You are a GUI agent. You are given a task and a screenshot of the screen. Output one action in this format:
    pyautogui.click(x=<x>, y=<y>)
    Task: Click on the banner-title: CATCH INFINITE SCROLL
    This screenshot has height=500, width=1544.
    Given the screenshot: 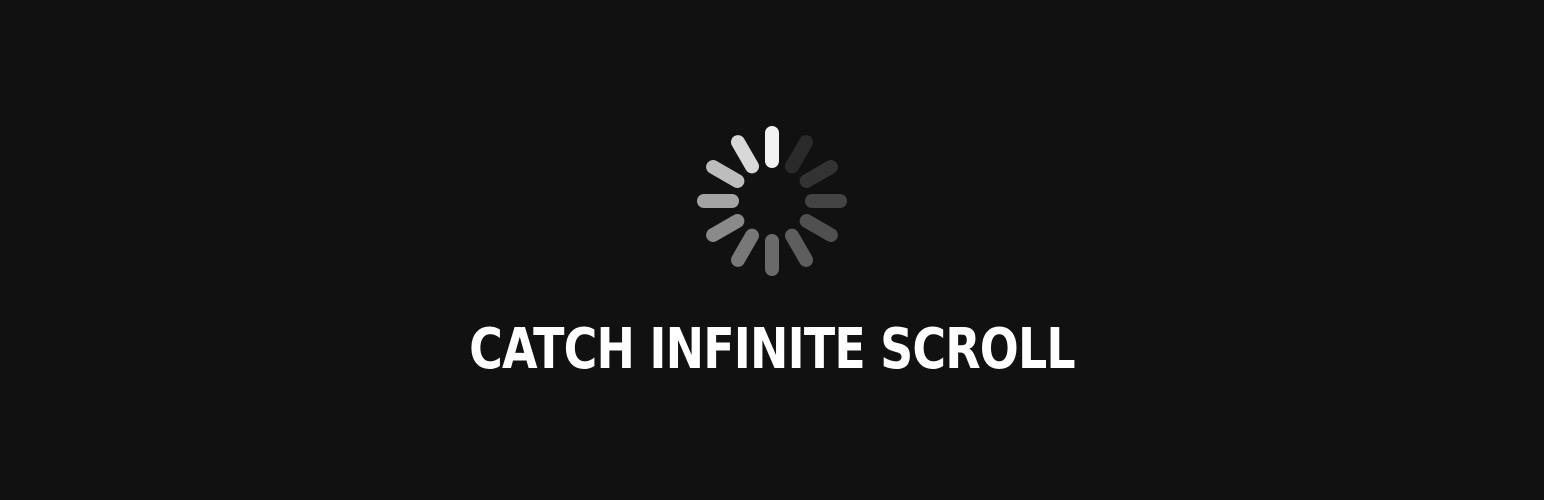 What is the action you would take?
    pyautogui.click(x=772, y=349)
    